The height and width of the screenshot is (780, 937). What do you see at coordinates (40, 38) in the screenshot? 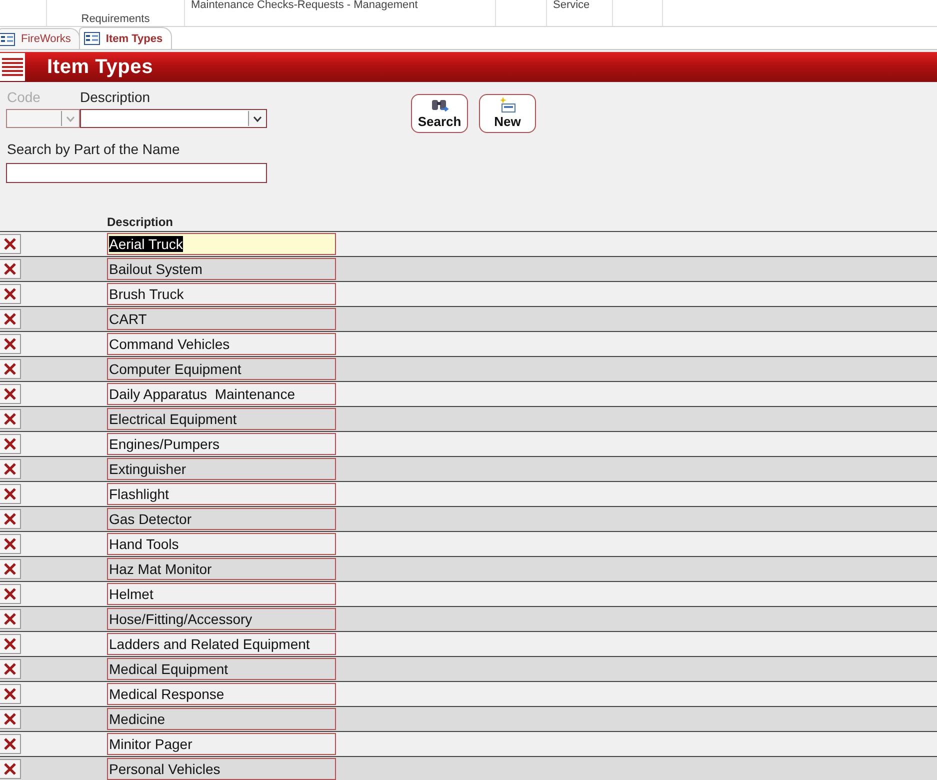
I see `document-tab: FireWorks` at bounding box center [40, 38].